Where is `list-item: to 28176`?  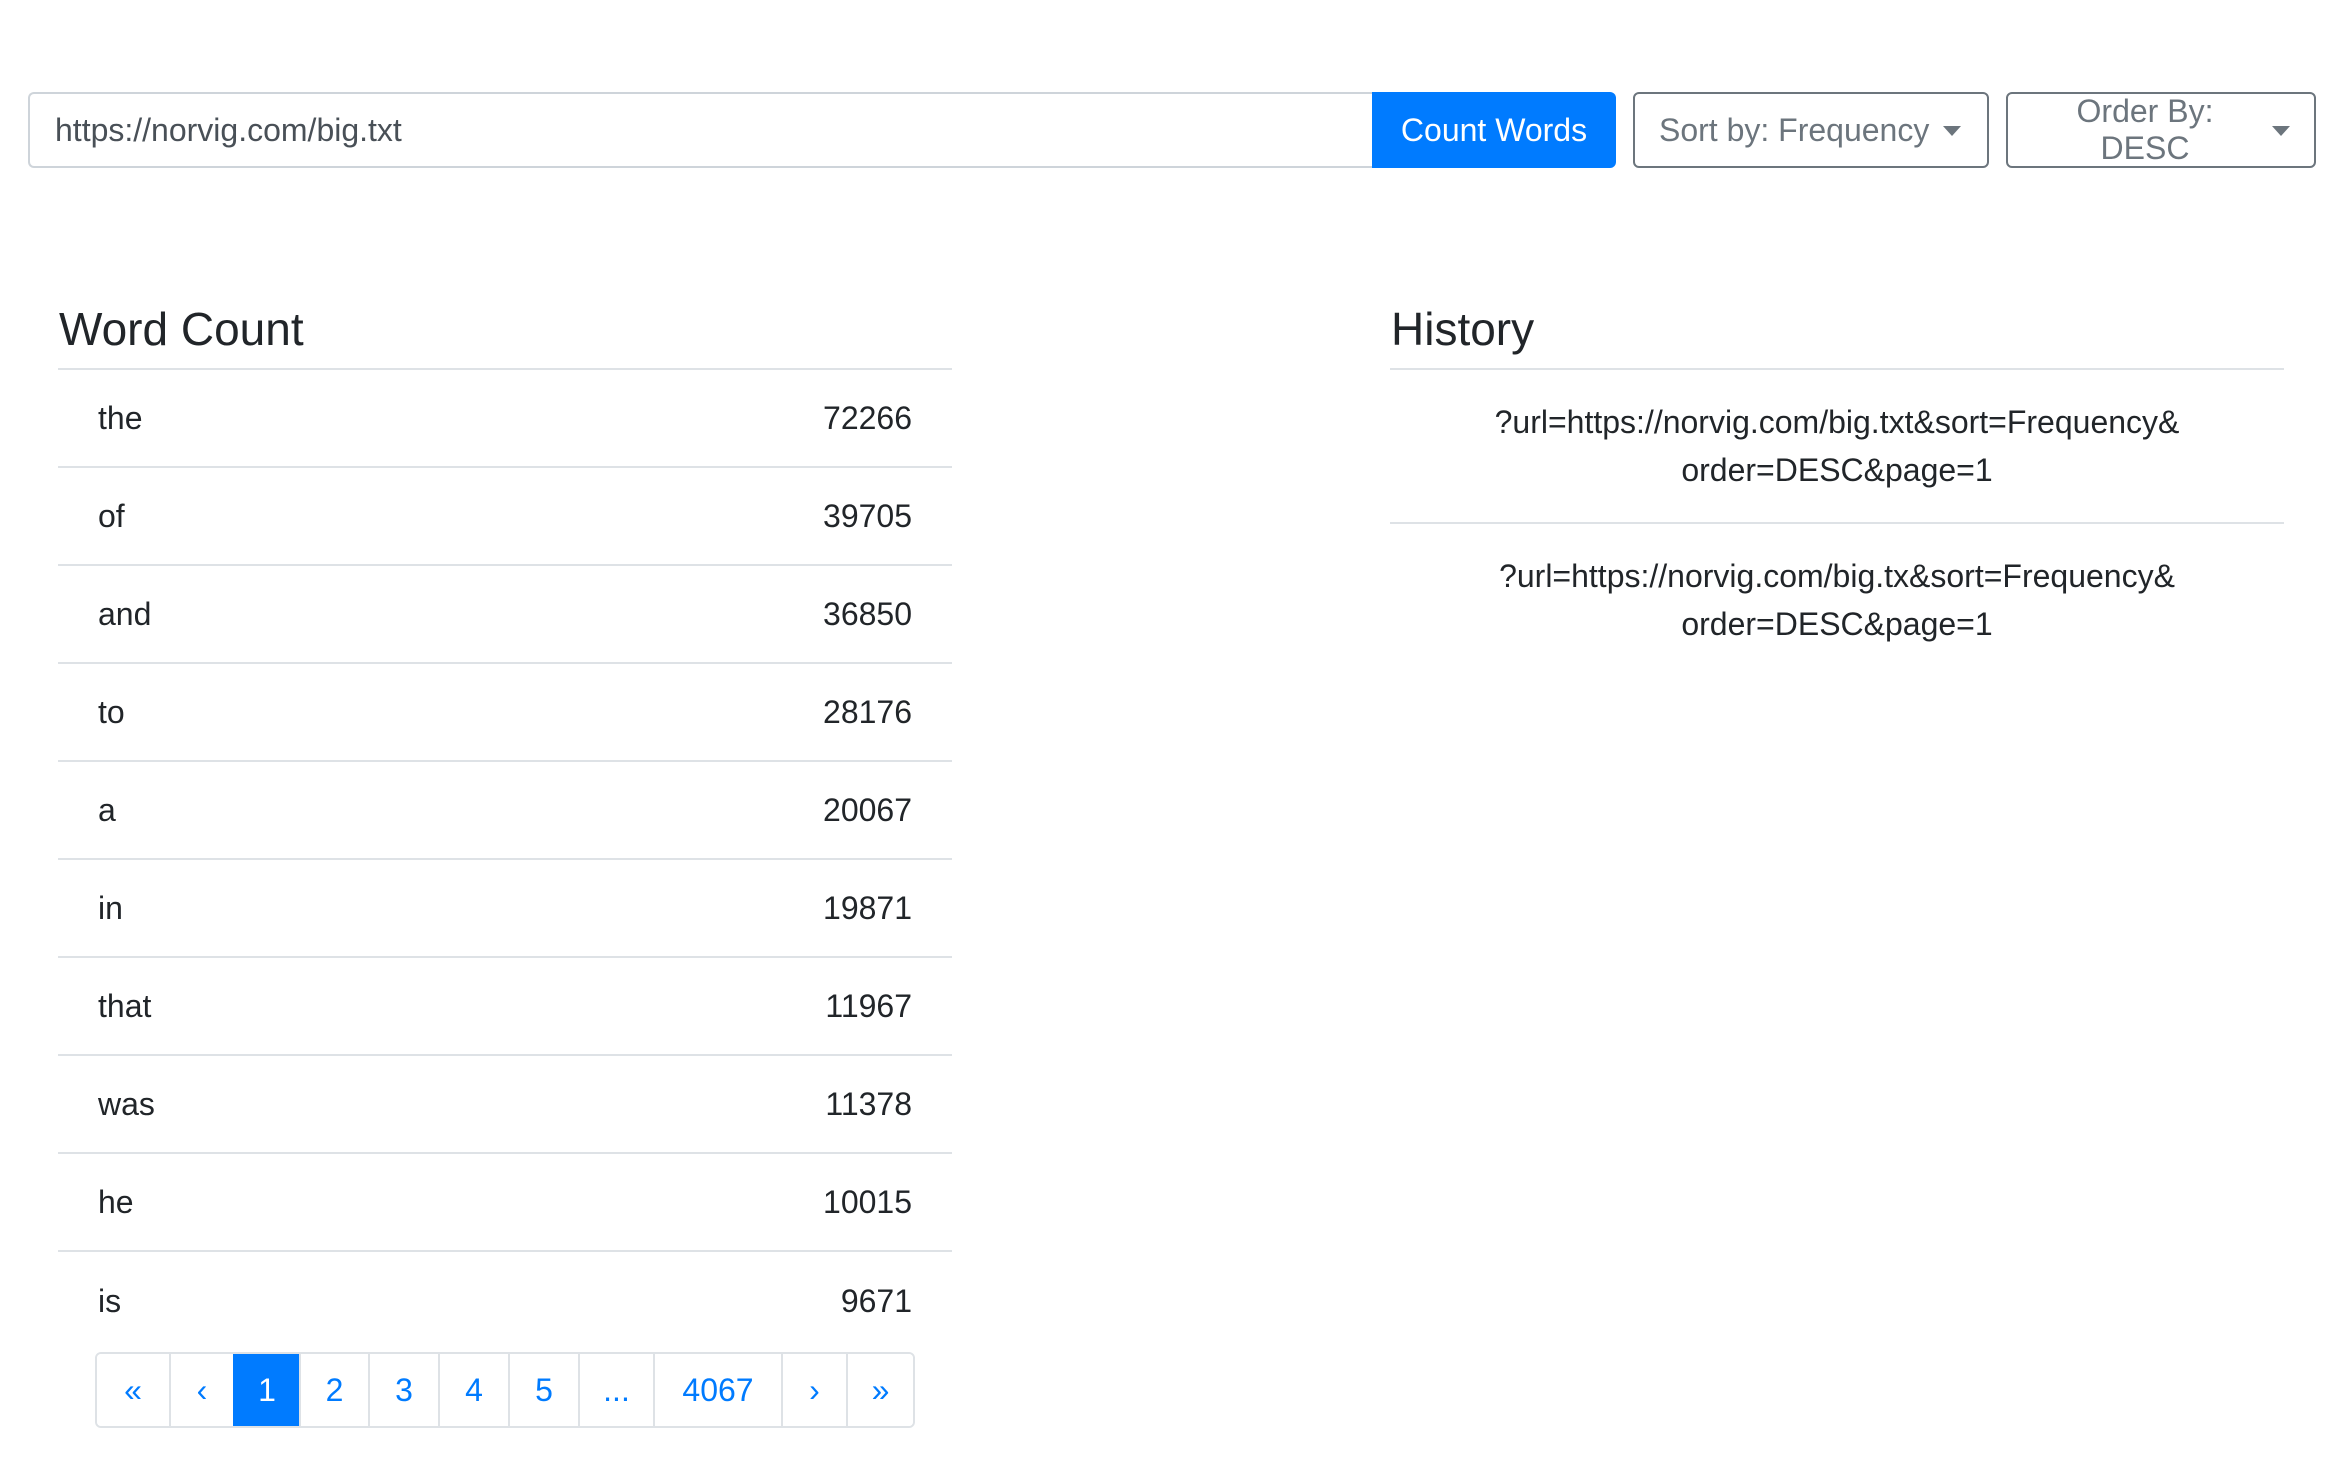
list-item: to 28176 is located at coordinates (505, 713).